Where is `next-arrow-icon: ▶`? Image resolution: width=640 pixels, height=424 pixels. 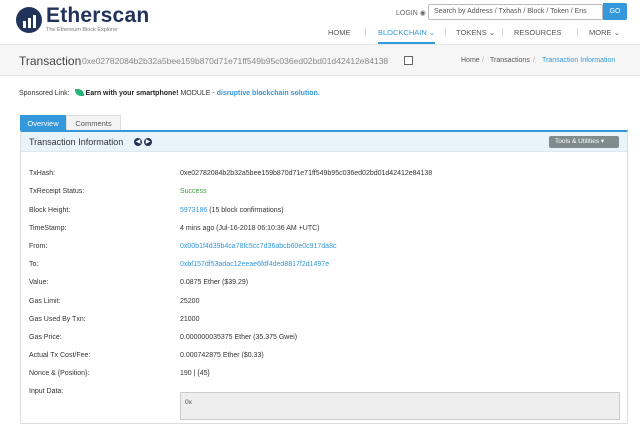 next-arrow-icon: ▶ is located at coordinates (148, 142).